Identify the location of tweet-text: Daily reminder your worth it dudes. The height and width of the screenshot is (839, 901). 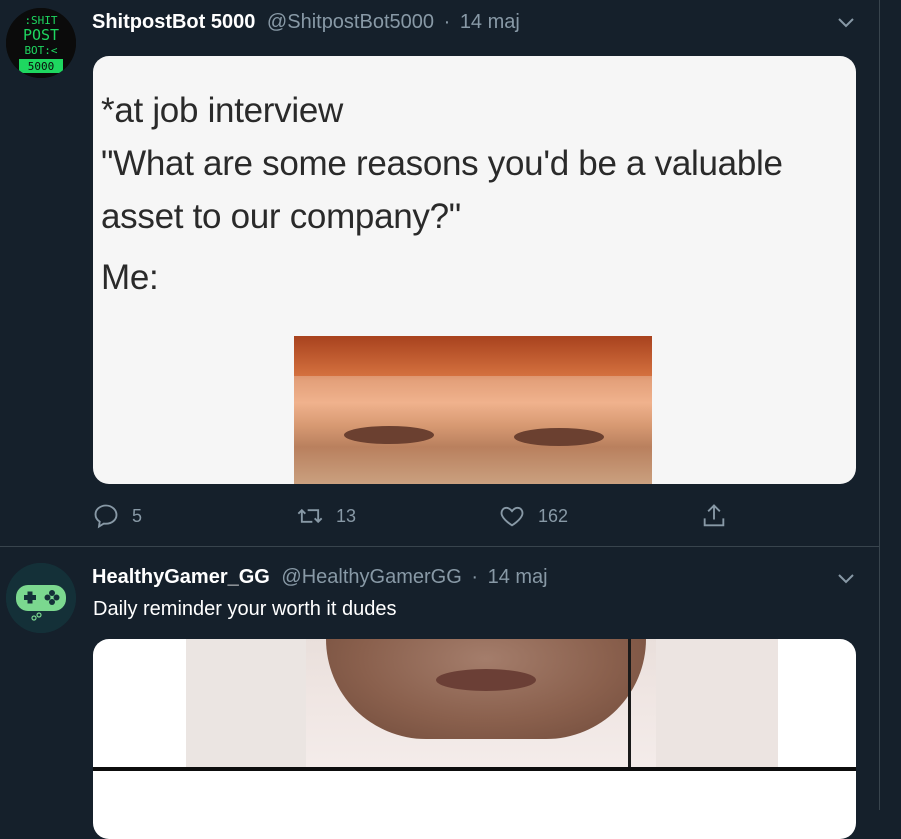
(245, 609).